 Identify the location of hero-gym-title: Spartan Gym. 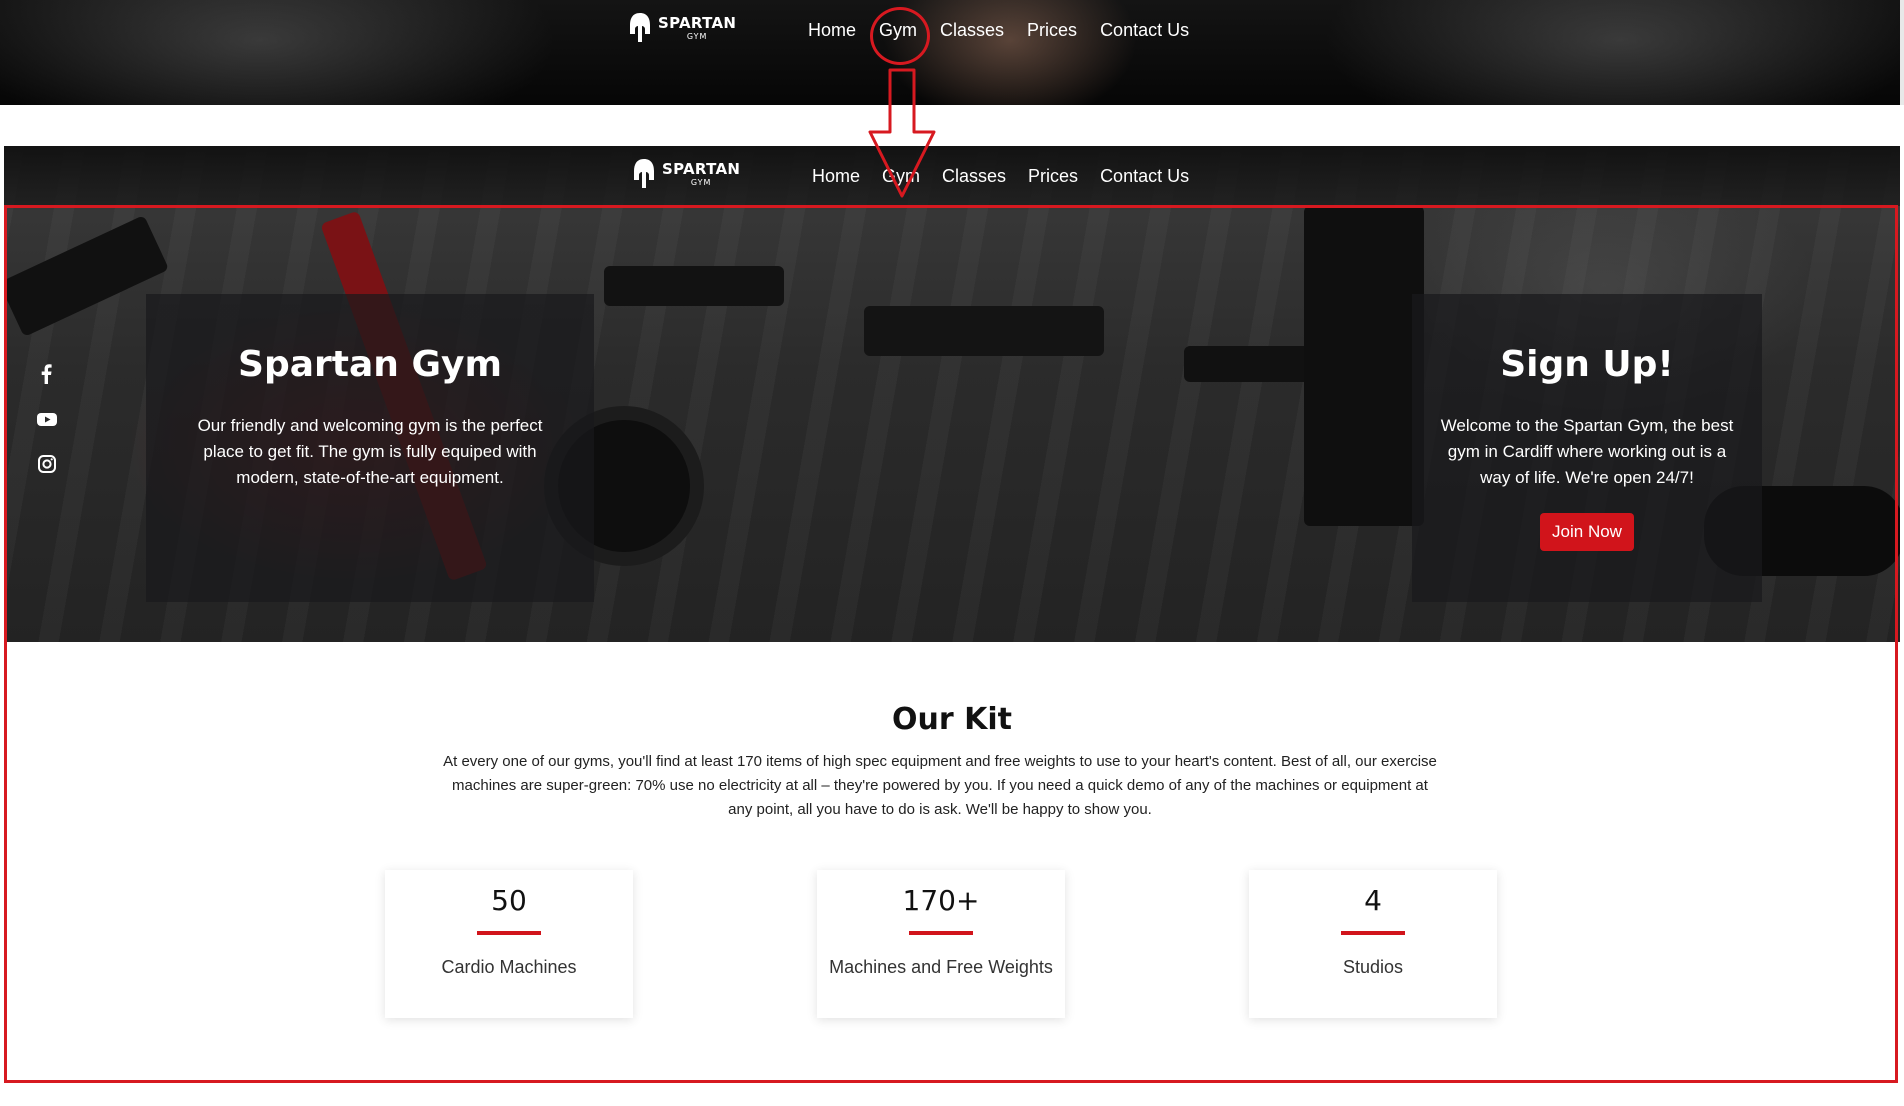
(370, 364).